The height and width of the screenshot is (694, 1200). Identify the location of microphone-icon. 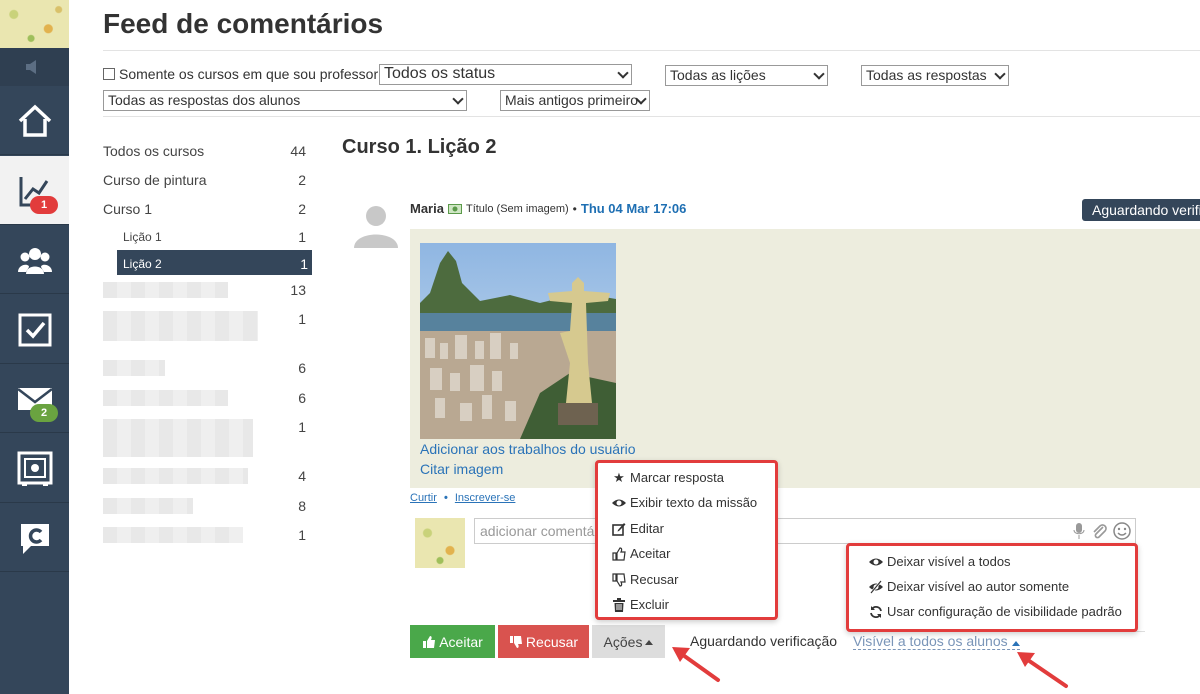
(1079, 531).